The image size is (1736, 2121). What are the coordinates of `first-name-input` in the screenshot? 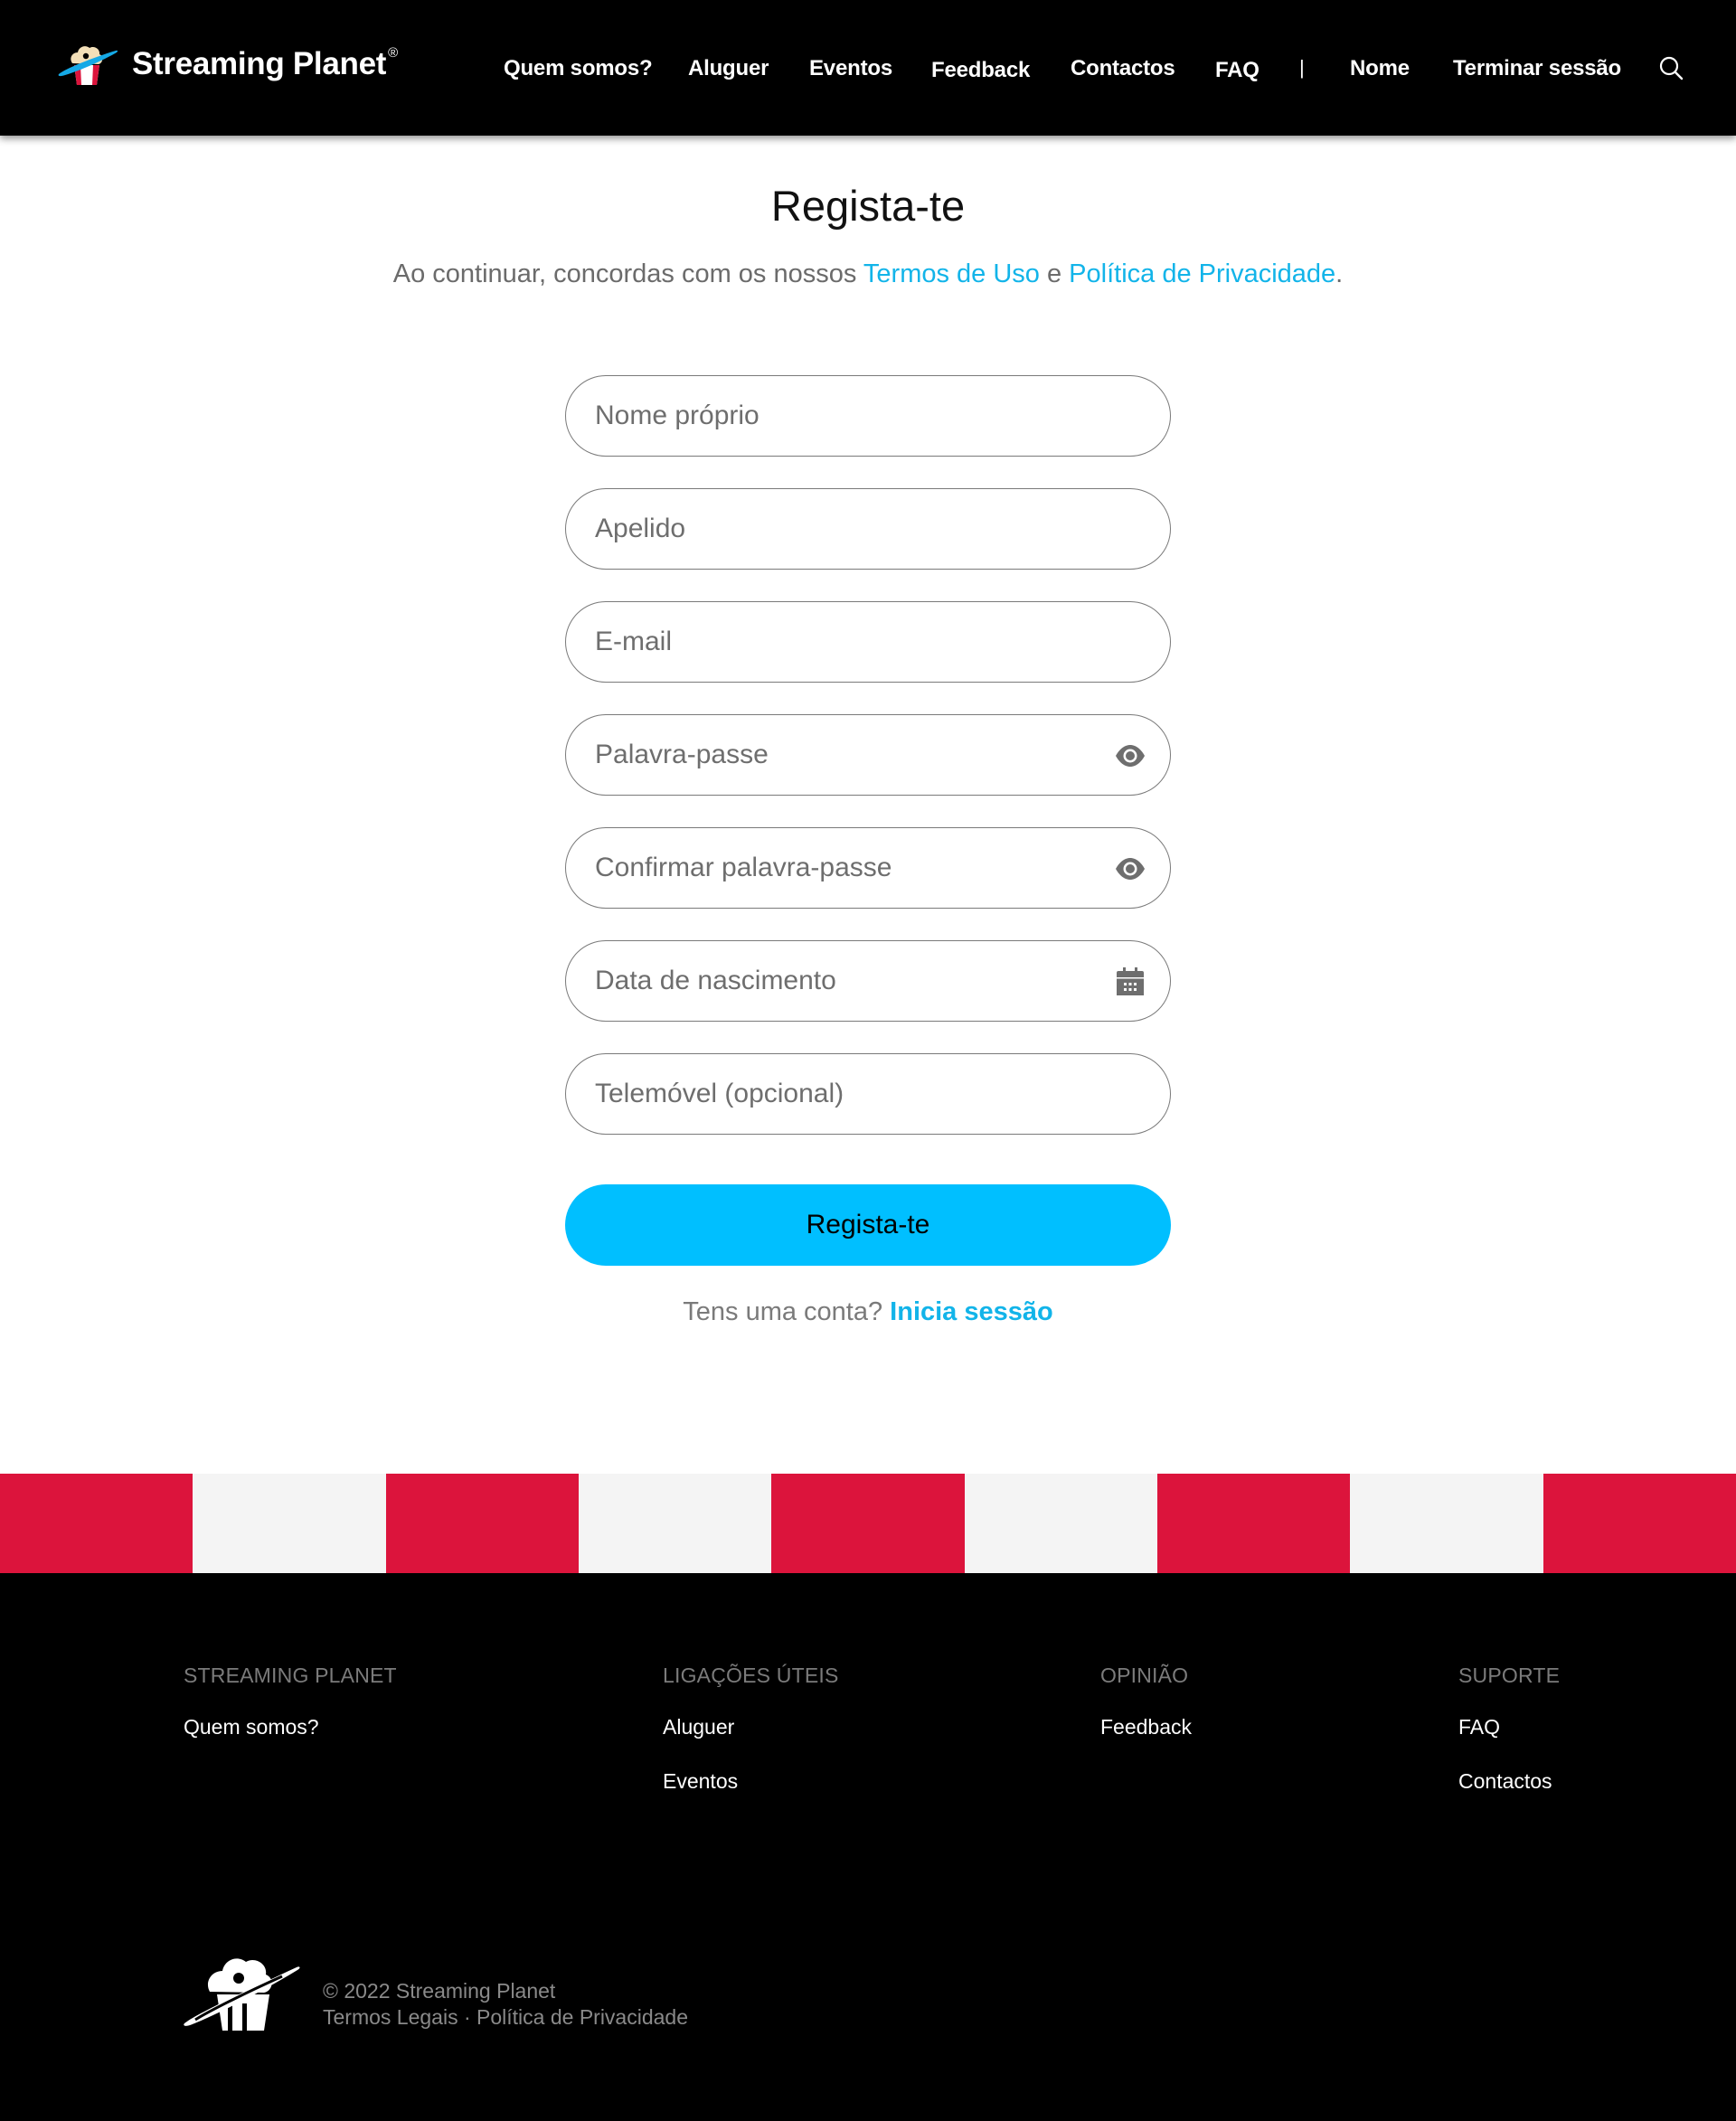 It's located at (848, 416).